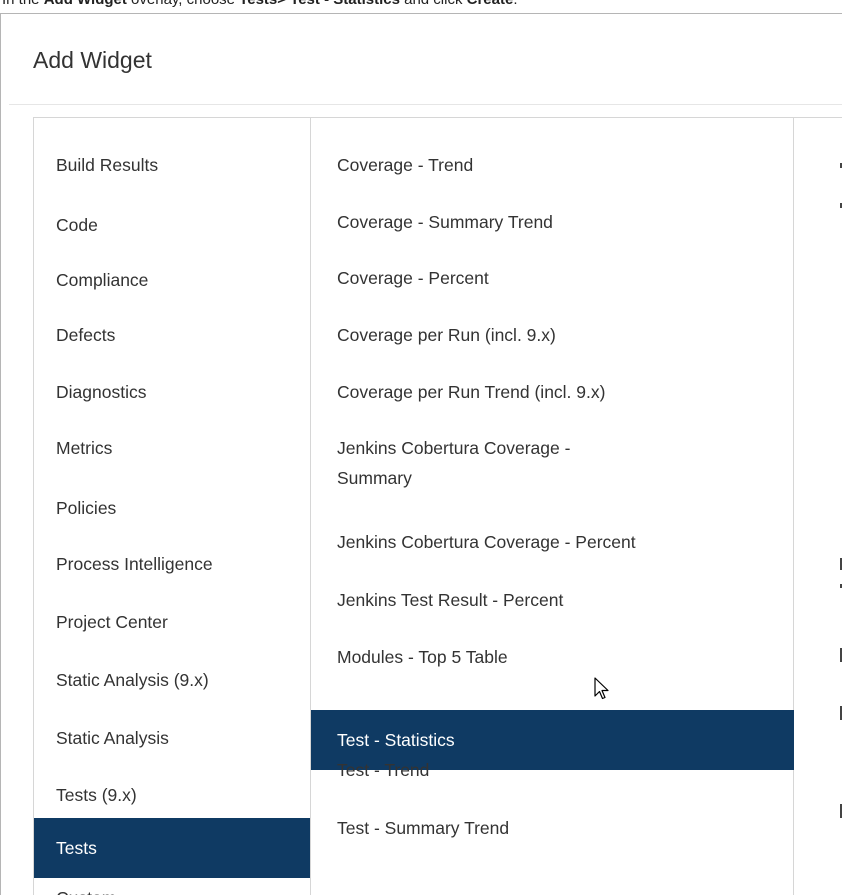 This screenshot has width=842, height=895. I want to click on category-item: Defects, so click(172, 335).